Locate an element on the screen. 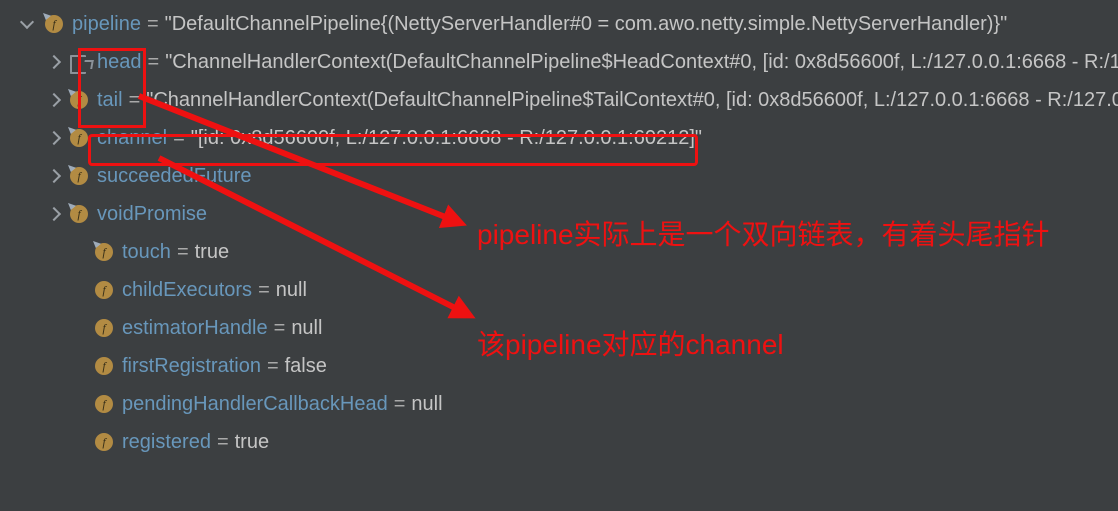 The image size is (1118, 511). field-icon-obscured is located at coordinates (79, 62).